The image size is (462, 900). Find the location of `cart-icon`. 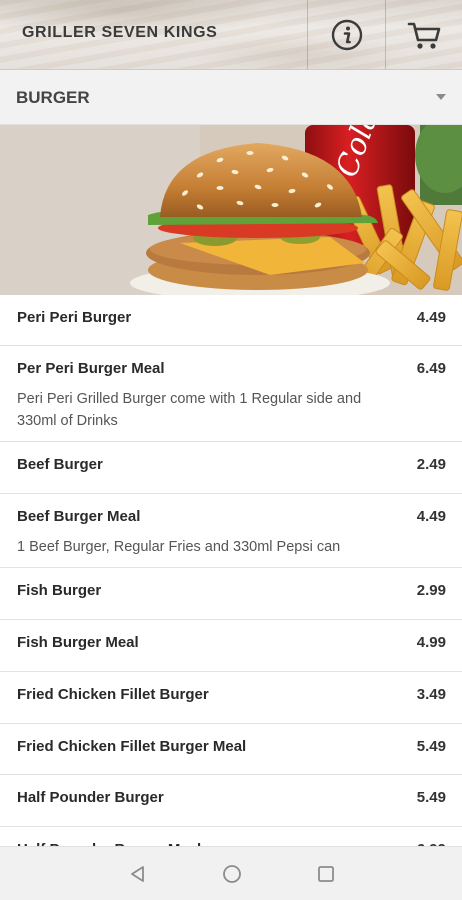

cart-icon is located at coordinates (424, 35).